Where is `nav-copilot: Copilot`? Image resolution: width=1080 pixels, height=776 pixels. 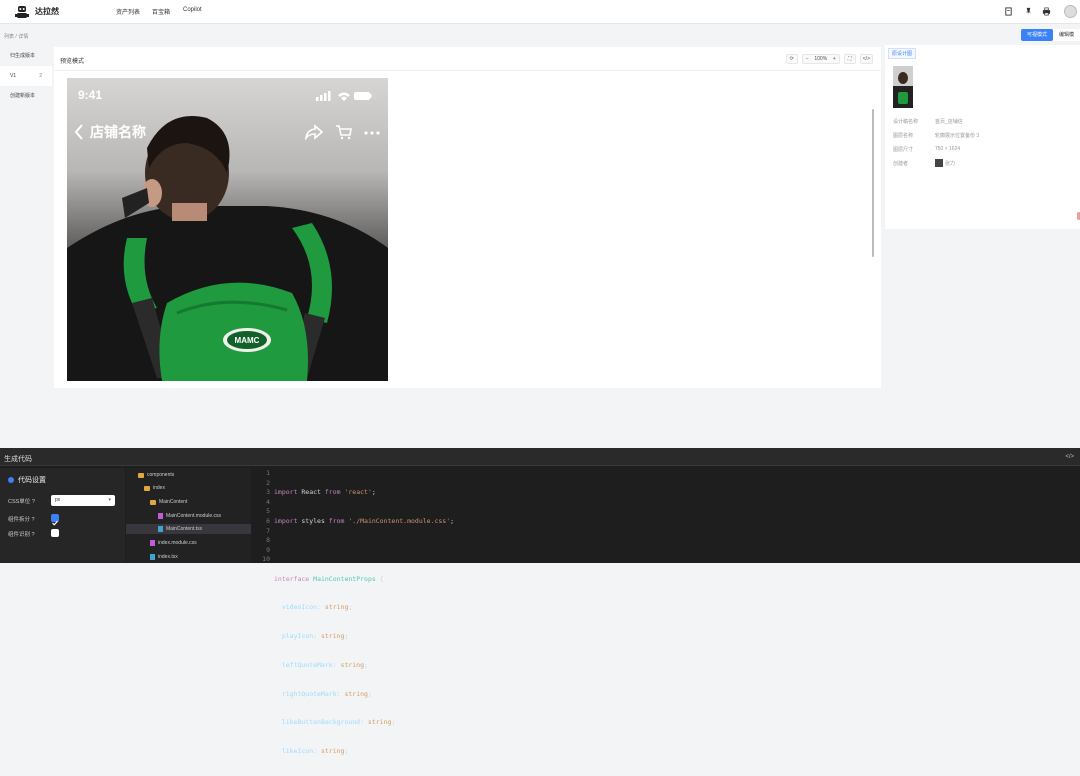 nav-copilot: Copilot is located at coordinates (192, 10).